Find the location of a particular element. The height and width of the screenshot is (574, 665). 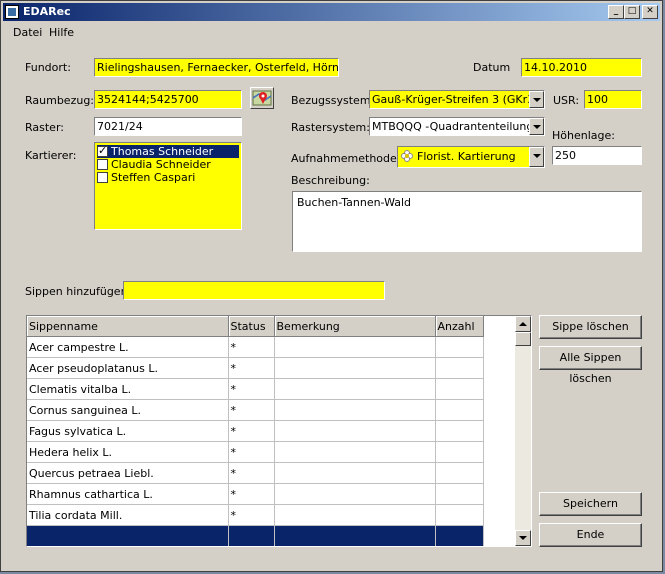

rastersystem-value: MTBQQQ -Quadrantenteilung (Q is located at coordinates (458, 126).